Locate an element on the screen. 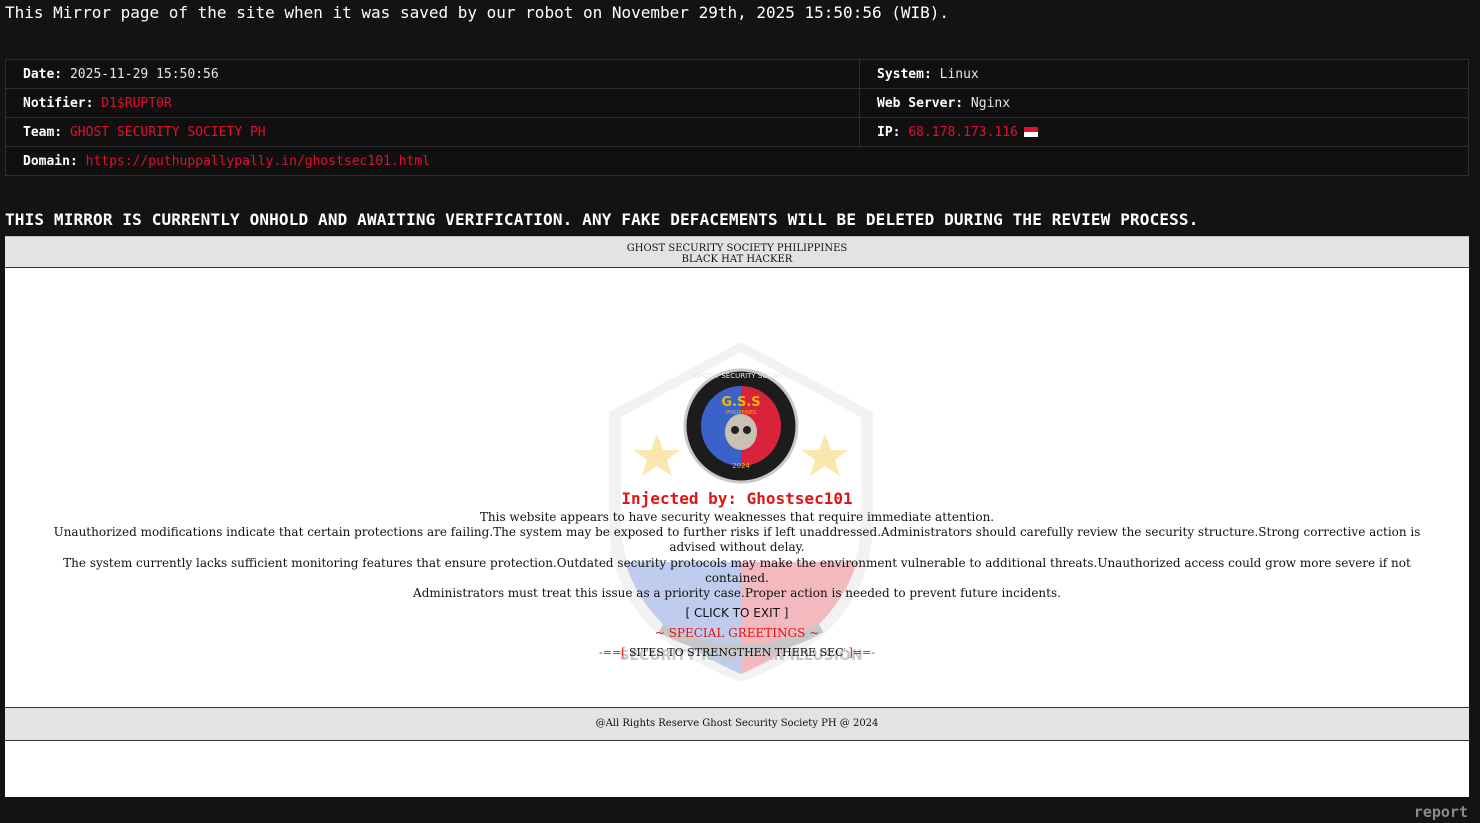  ip-link: 68.178.173.116 is located at coordinates (963, 132).